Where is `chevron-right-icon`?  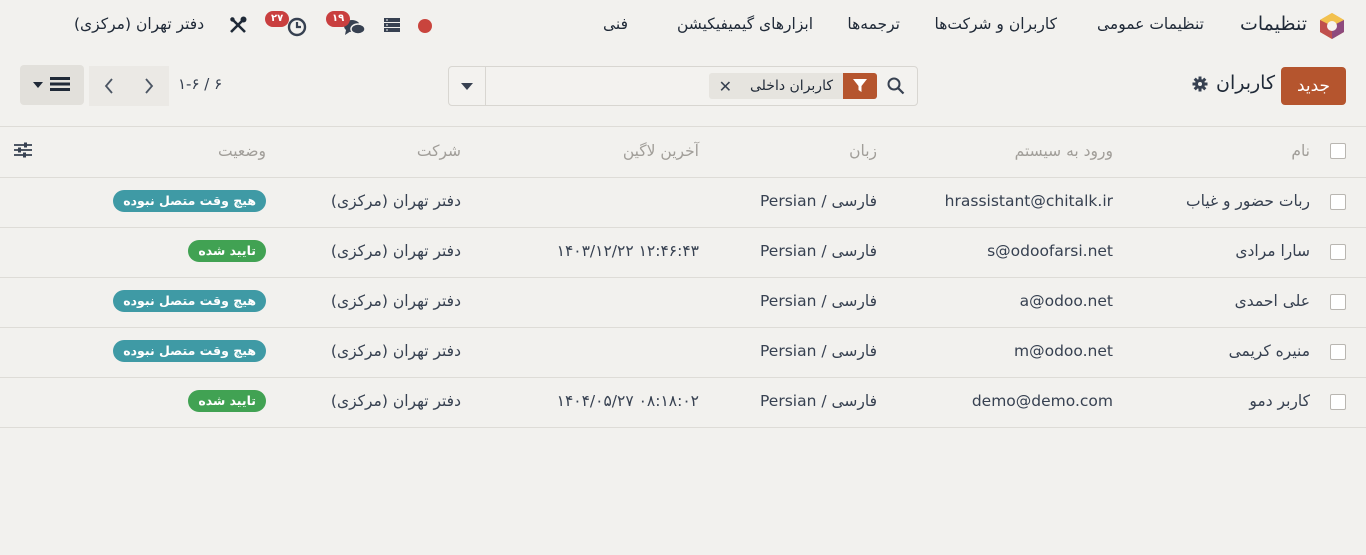
chevron-right-icon is located at coordinates (149, 86).